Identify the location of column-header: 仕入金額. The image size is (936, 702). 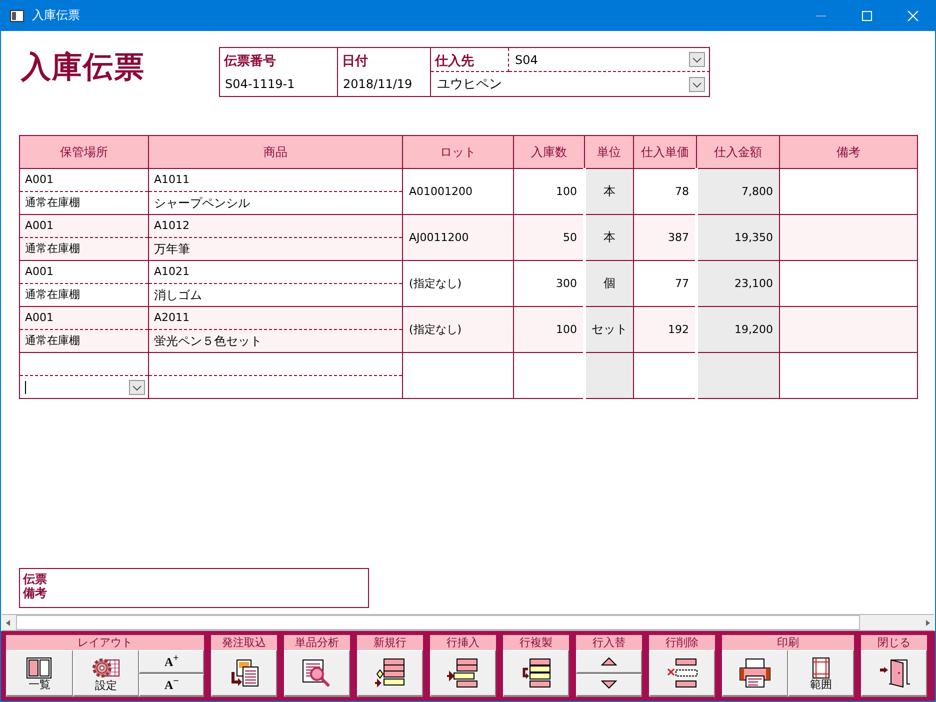
(738, 152).